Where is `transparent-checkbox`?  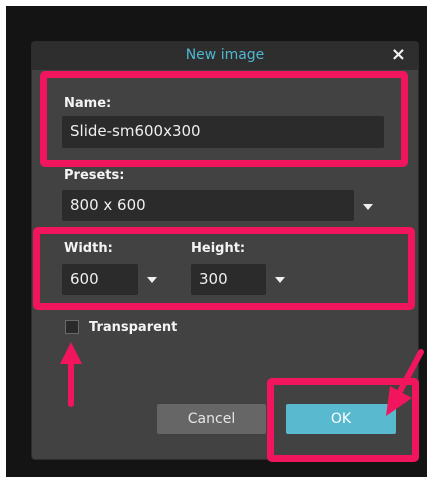
transparent-checkbox is located at coordinates (72, 327).